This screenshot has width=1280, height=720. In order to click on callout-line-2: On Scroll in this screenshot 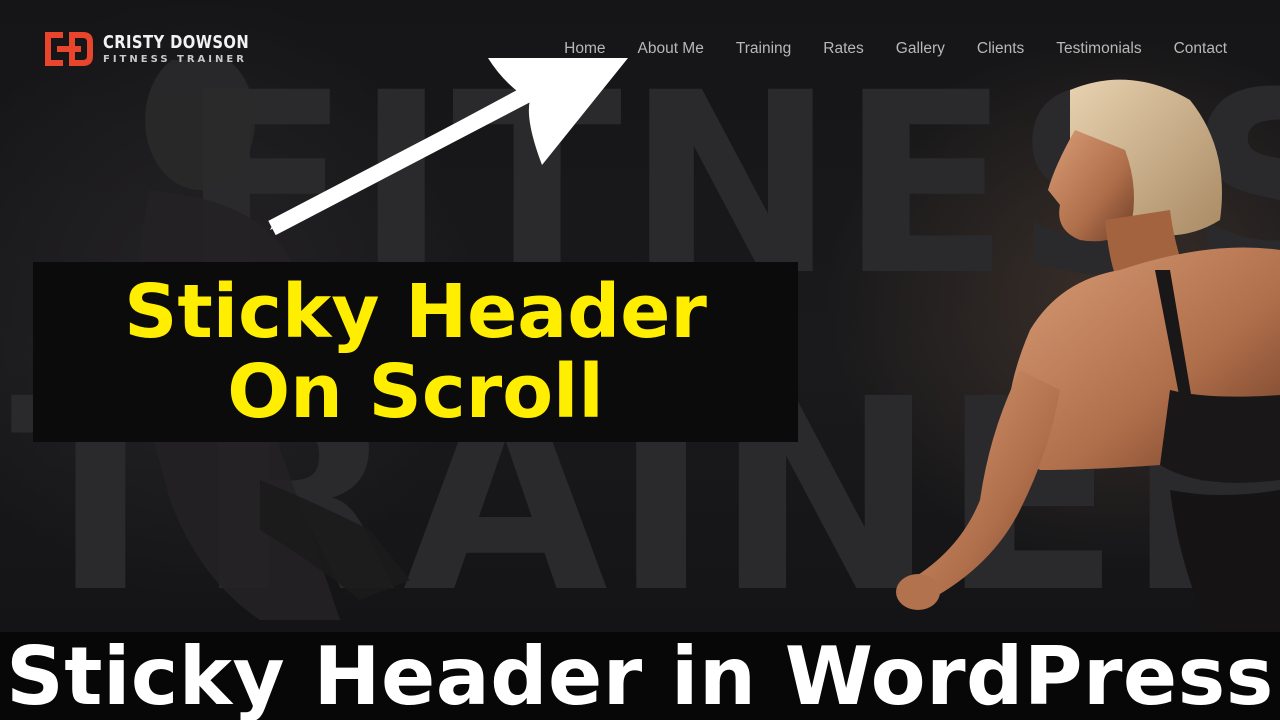, I will do `click(415, 392)`.